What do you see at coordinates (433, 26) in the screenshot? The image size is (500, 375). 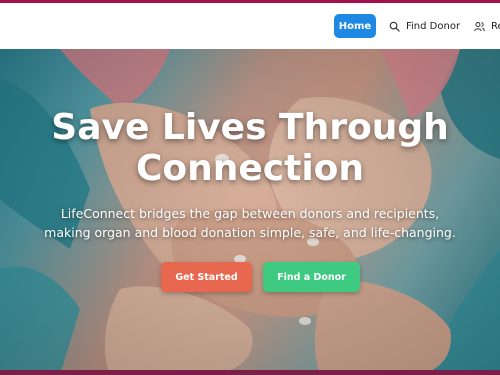 I see `nav-find-donor-label: Find Donor` at bounding box center [433, 26].